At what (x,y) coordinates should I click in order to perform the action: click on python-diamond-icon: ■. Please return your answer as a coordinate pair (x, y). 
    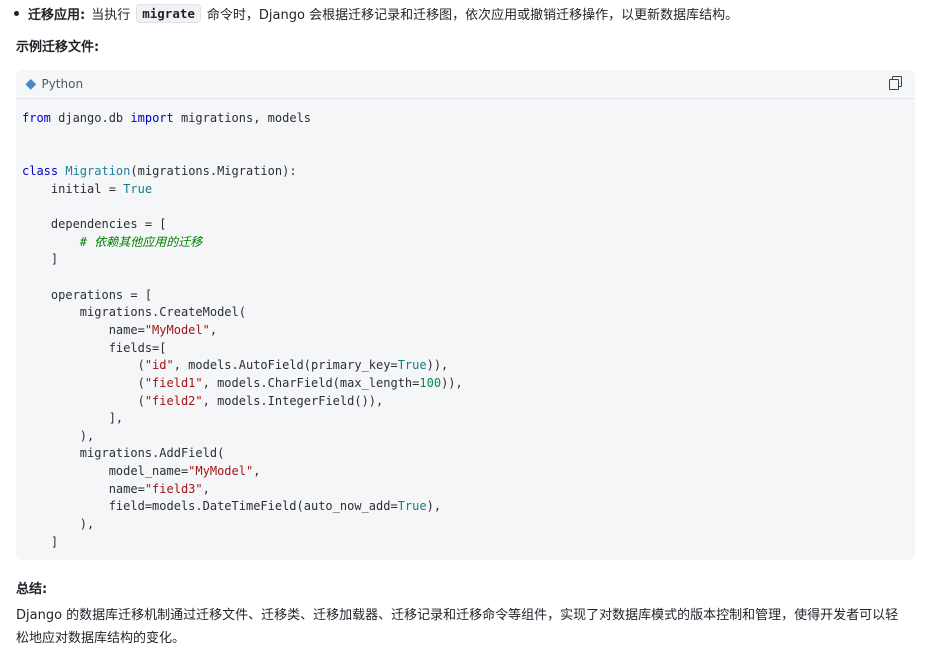
    Looking at the image, I should click on (30, 84).